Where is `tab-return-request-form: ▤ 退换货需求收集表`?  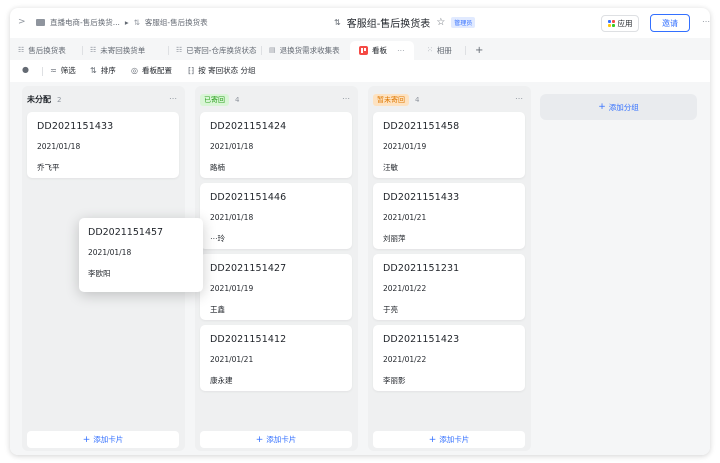 tab-return-request-form: ▤ 退换货需求收集表 is located at coordinates (304, 50).